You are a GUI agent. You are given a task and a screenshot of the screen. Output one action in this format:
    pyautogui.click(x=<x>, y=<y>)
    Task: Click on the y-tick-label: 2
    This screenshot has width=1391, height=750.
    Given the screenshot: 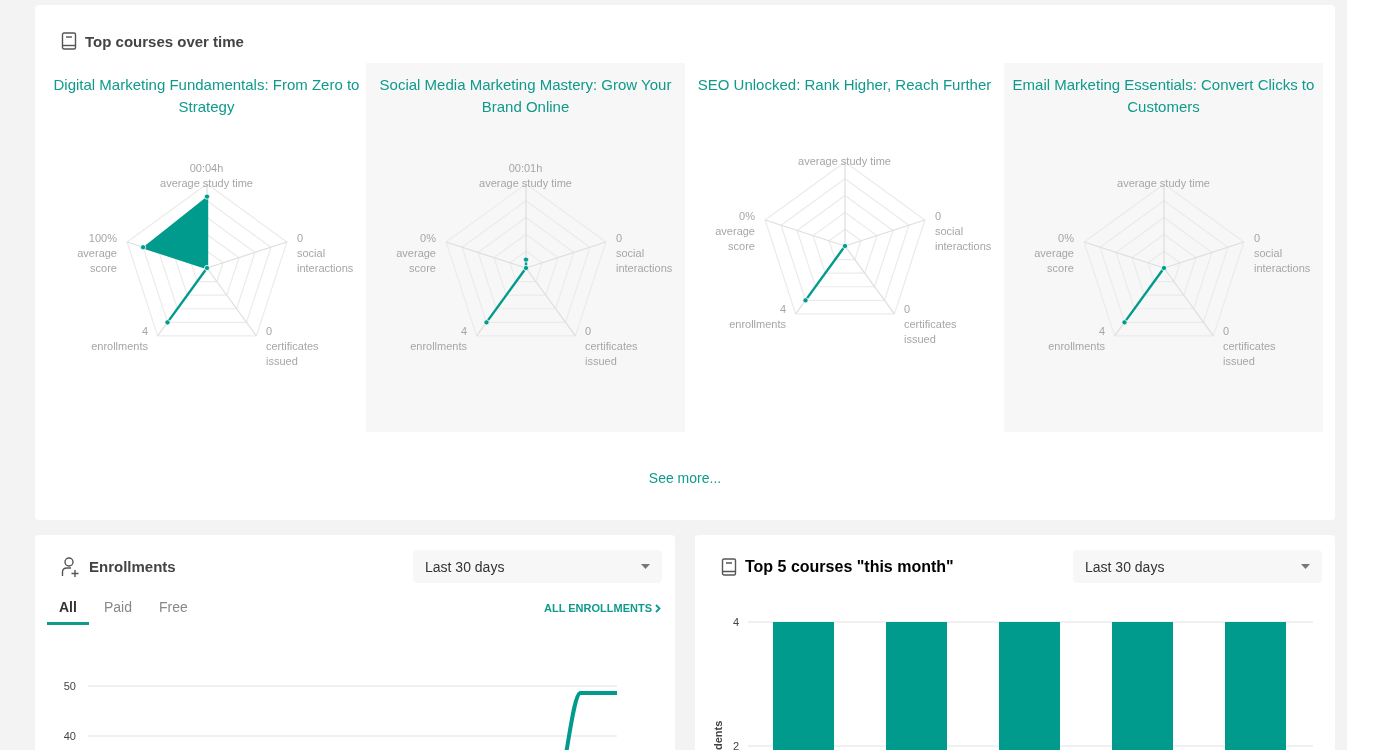 What is the action you would take?
    pyautogui.click(x=735, y=745)
    